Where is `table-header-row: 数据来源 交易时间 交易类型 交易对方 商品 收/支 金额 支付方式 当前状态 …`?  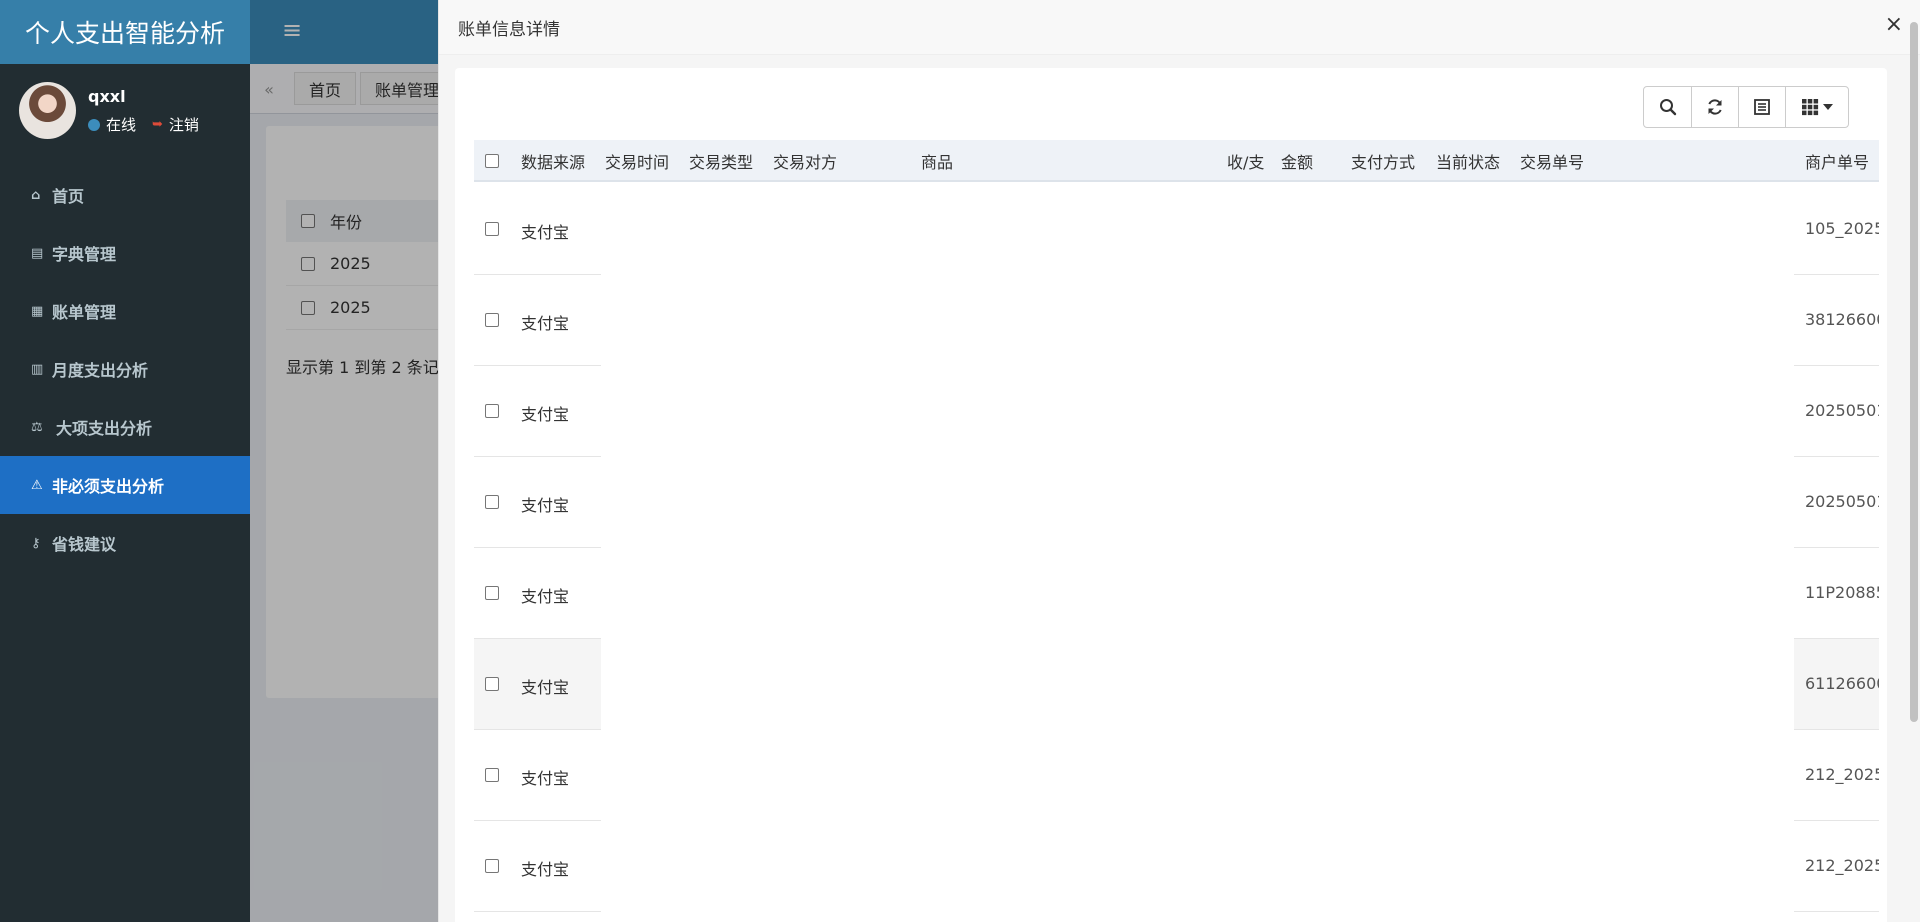 table-header-row: 数据来源 交易时间 交易类型 交易对方 商品 收/支 金额 支付方式 当前状态 … is located at coordinates (1176, 161).